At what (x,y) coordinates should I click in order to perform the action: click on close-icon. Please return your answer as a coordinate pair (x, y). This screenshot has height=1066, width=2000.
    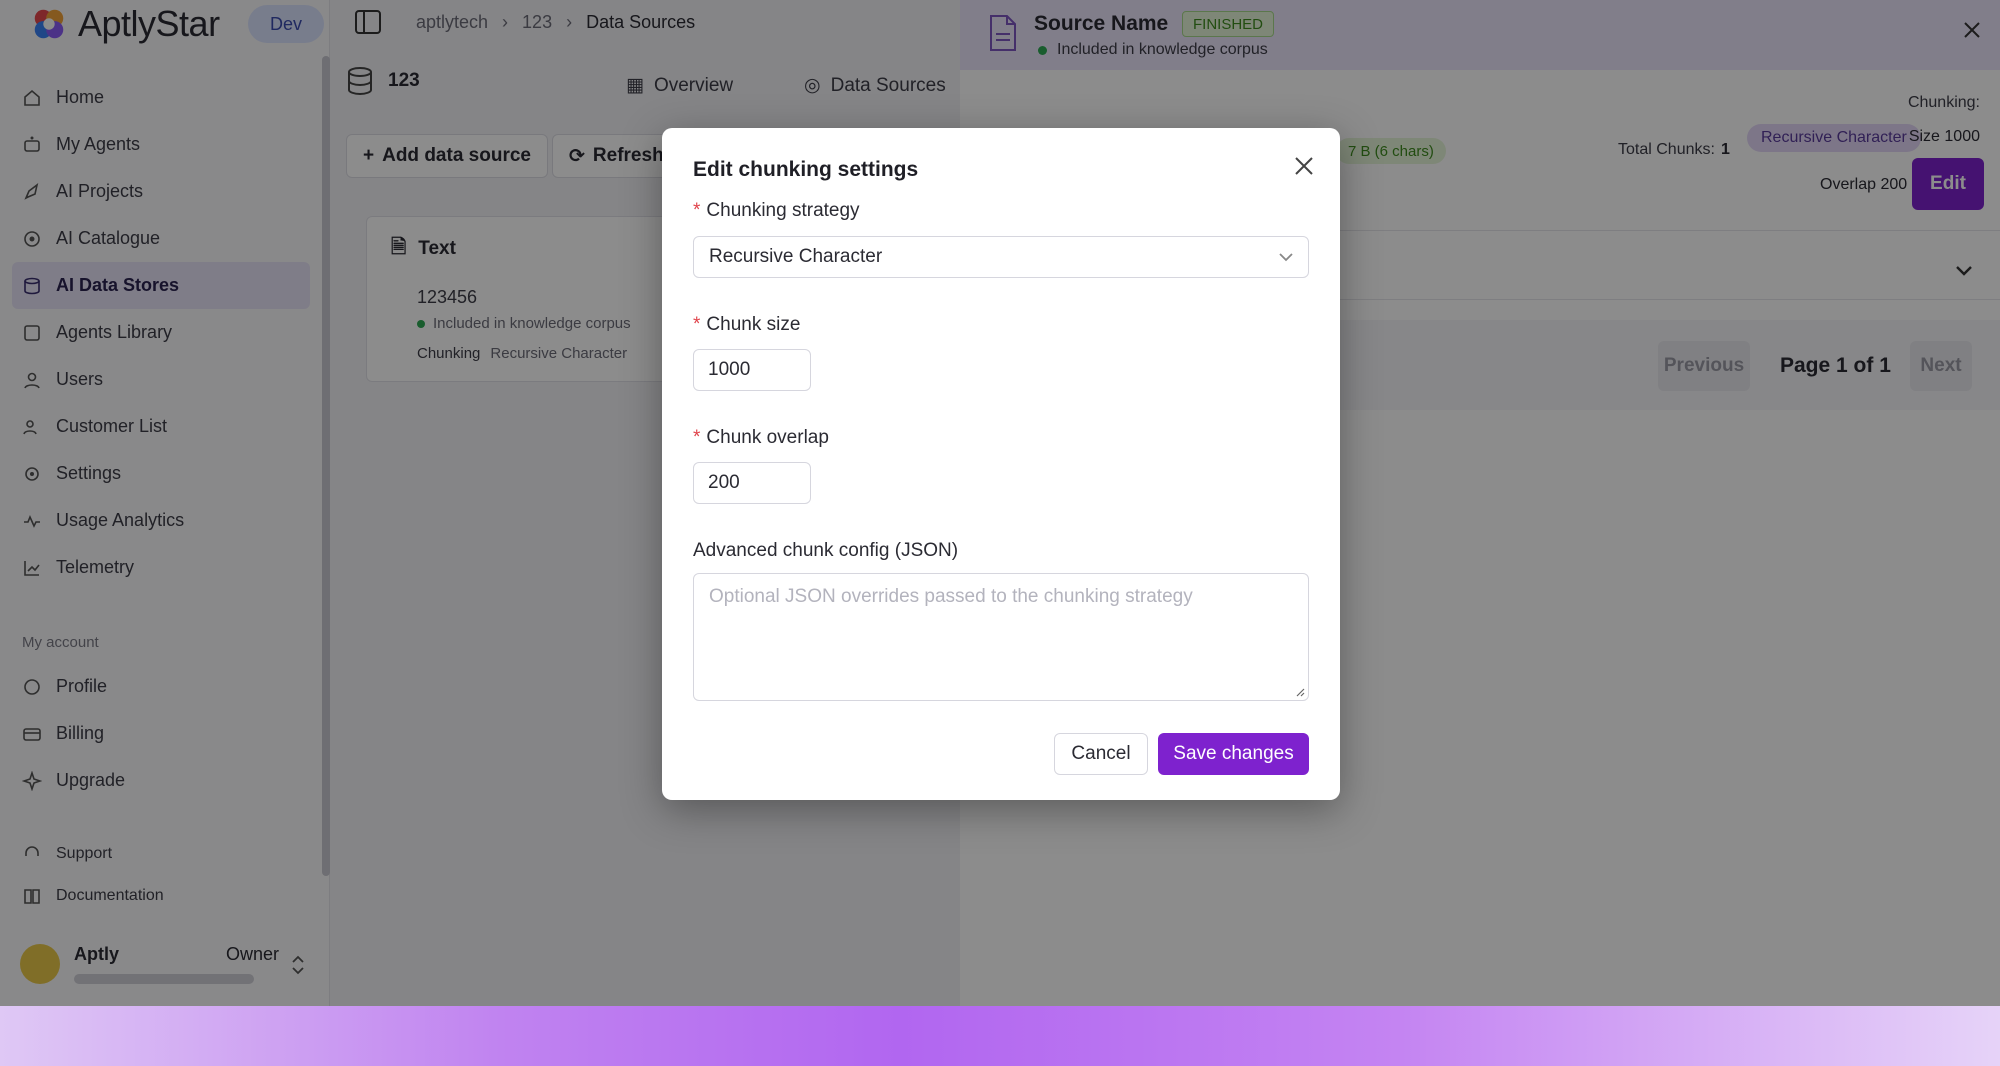
    Looking at the image, I should click on (1304, 166).